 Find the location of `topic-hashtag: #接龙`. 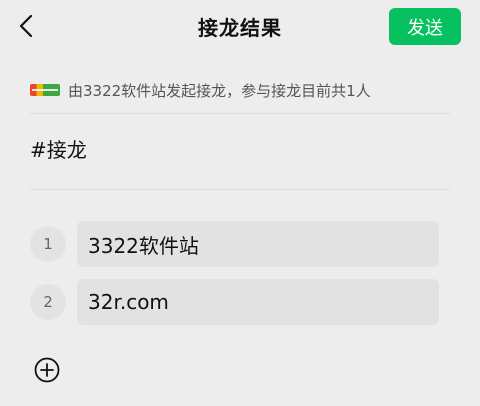

topic-hashtag: #接龙 is located at coordinates (58, 148).